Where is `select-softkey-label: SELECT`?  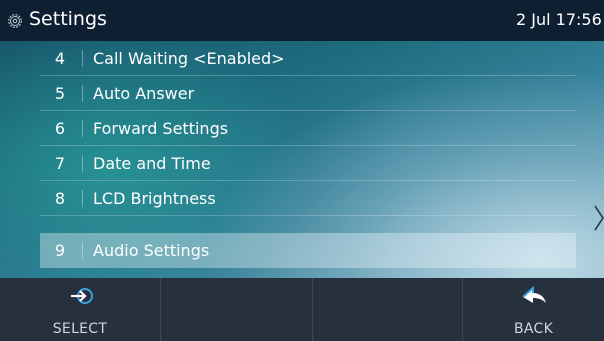 select-softkey-label: SELECT is located at coordinates (80, 329).